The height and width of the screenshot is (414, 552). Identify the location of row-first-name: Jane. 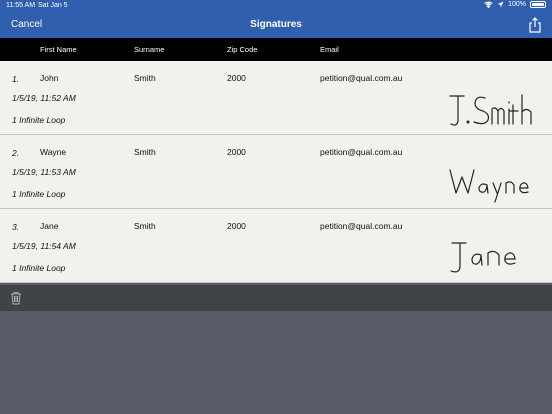
(49, 226).